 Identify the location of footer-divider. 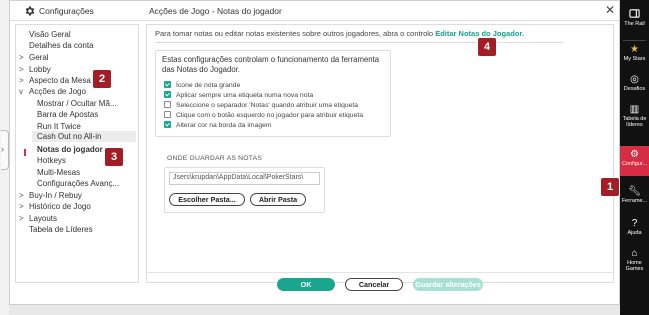
(380, 272).